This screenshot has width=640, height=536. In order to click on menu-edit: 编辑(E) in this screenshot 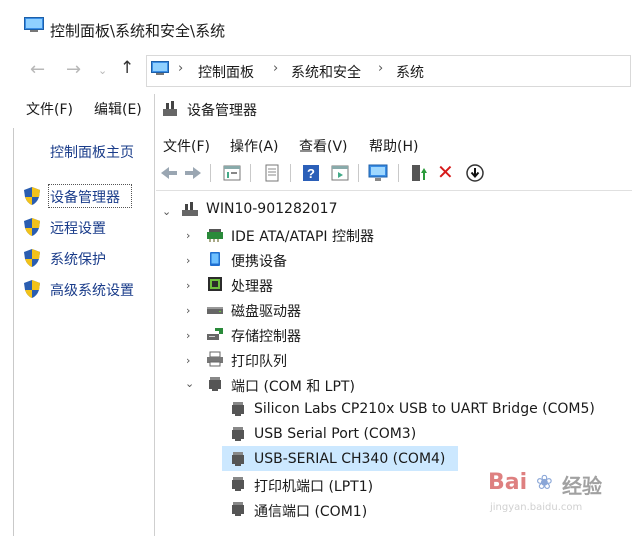, I will do `click(118, 109)`.